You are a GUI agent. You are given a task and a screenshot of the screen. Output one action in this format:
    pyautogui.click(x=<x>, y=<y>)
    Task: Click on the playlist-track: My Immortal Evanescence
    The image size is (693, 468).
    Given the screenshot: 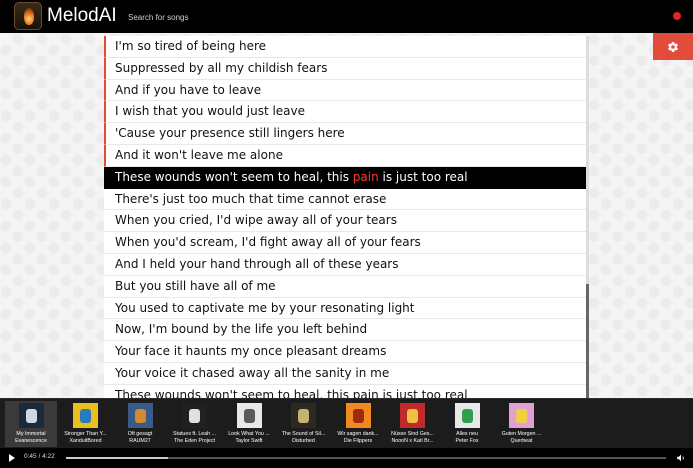 What is the action you would take?
    pyautogui.click(x=31, y=424)
    